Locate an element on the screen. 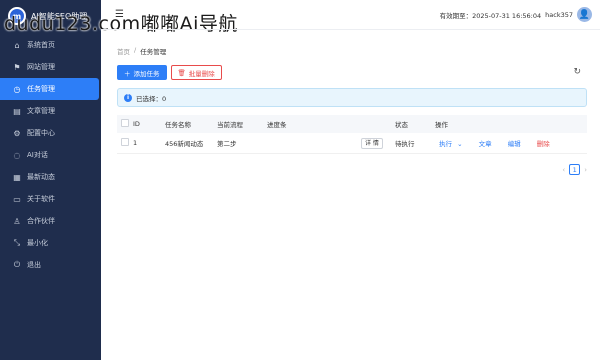 This screenshot has width=600, height=360. sidebar-item-7: ▭ 关于软件 is located at coordinates (50, 199).